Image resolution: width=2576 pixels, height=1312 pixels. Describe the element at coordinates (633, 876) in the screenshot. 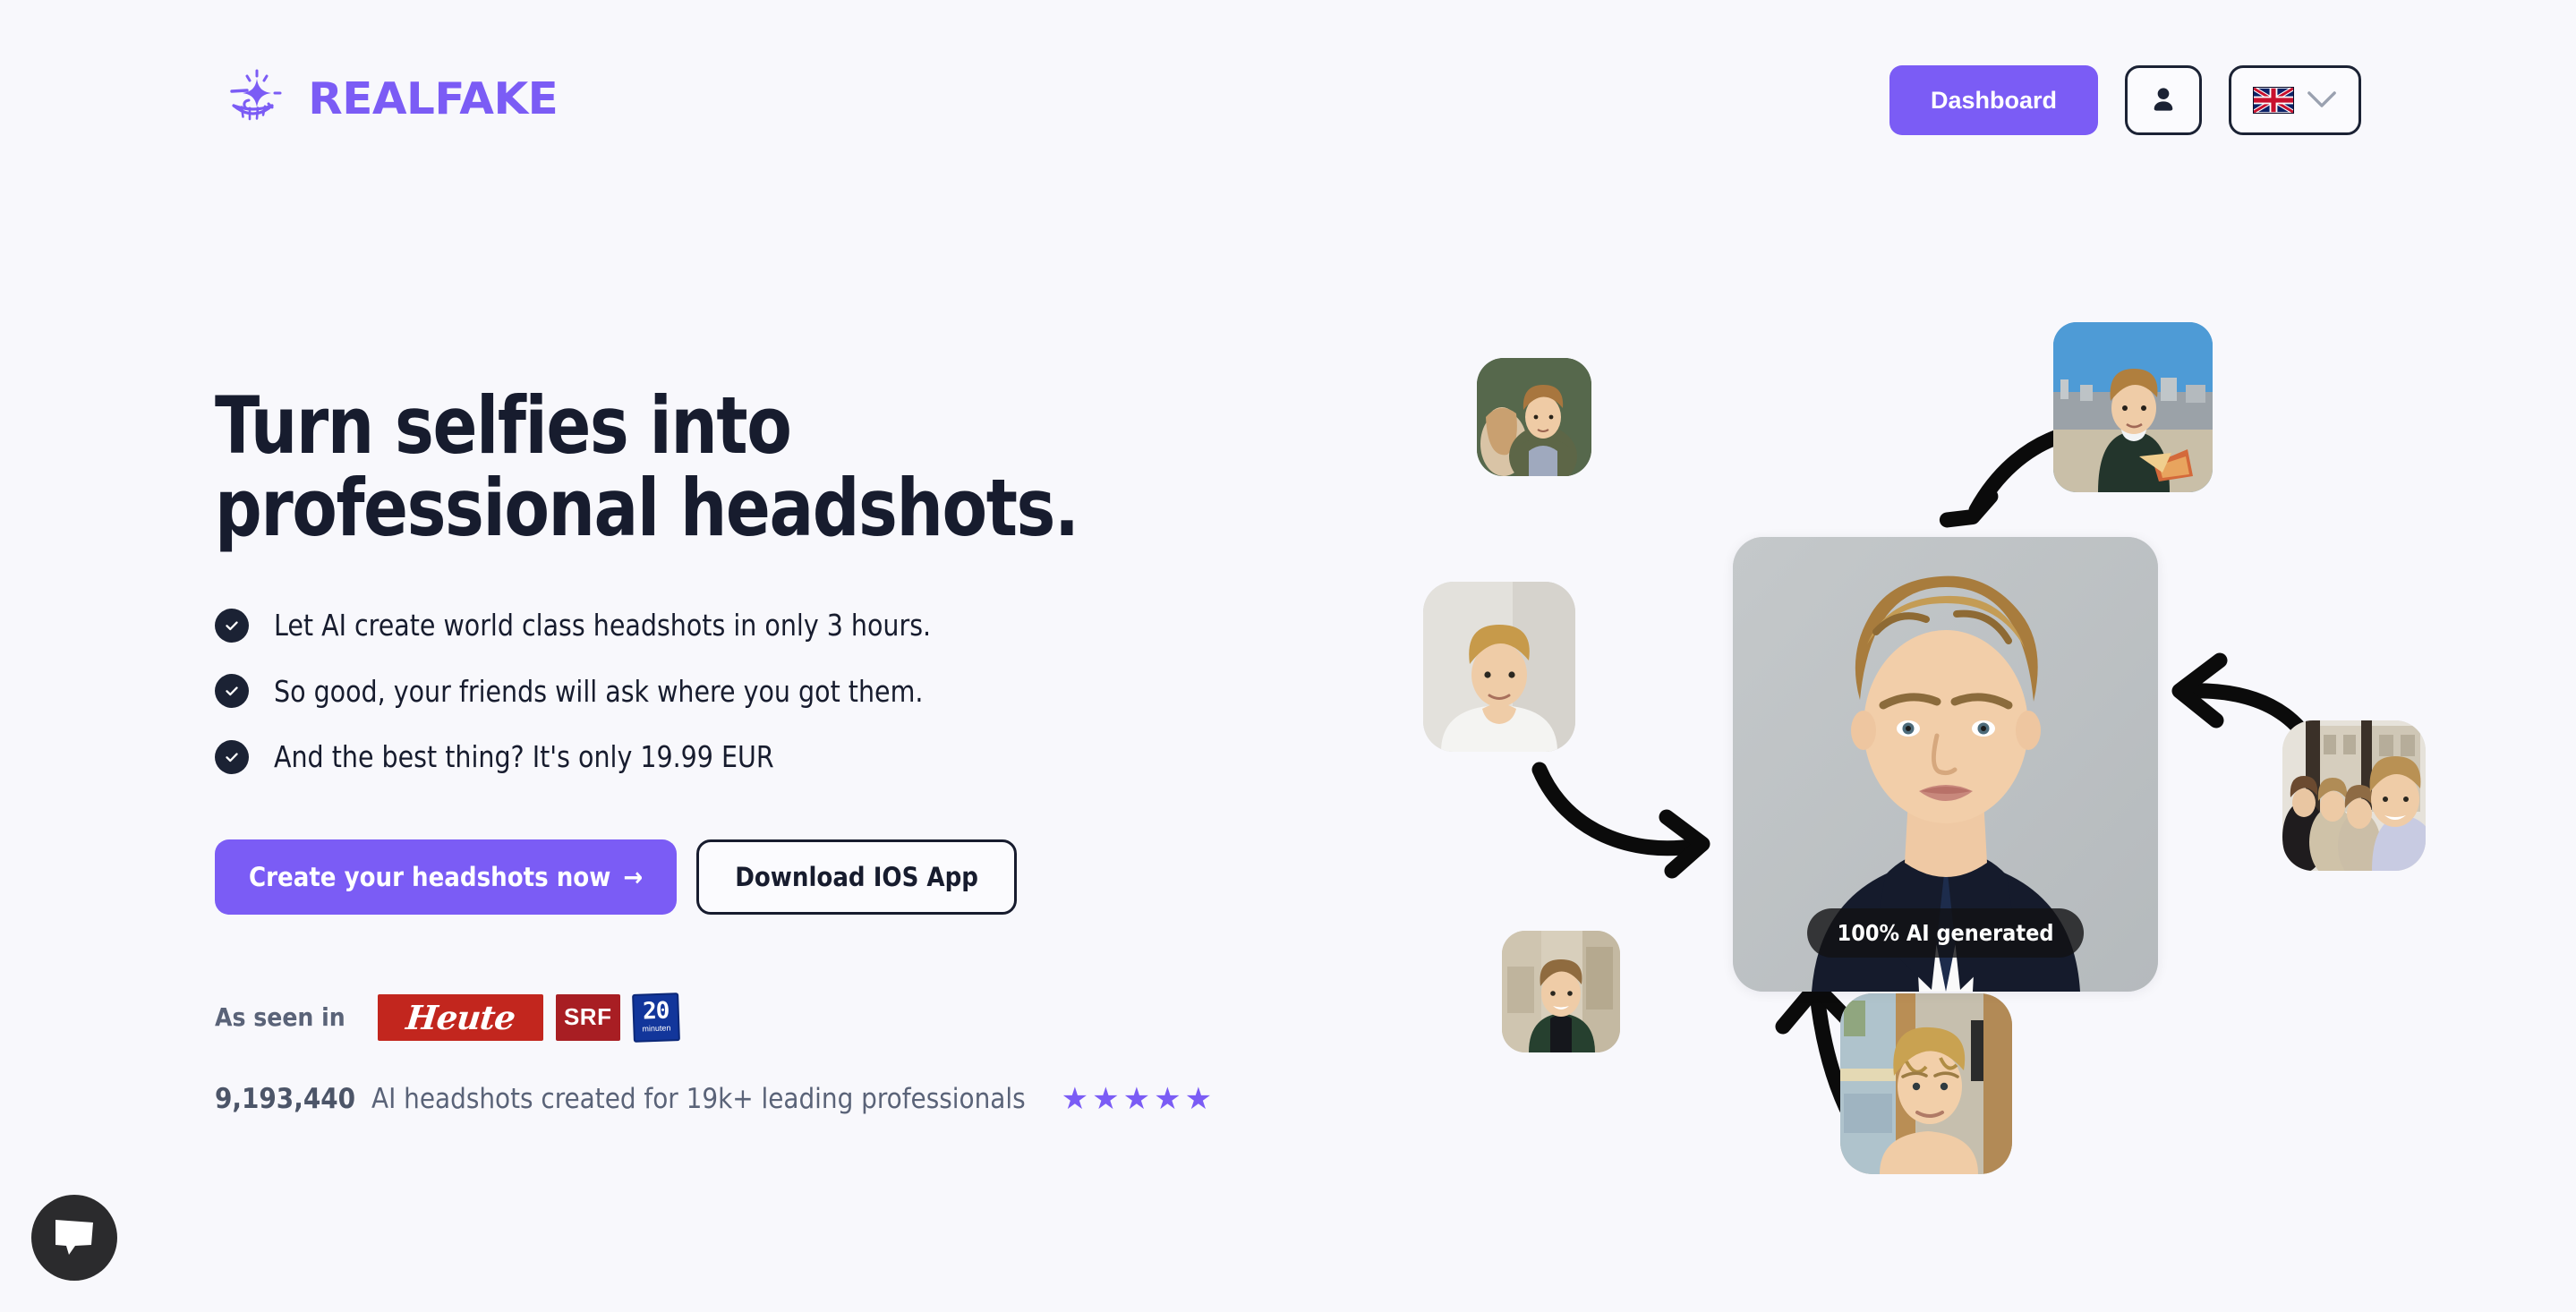

I see `arrow-right-icon: →` at that location.